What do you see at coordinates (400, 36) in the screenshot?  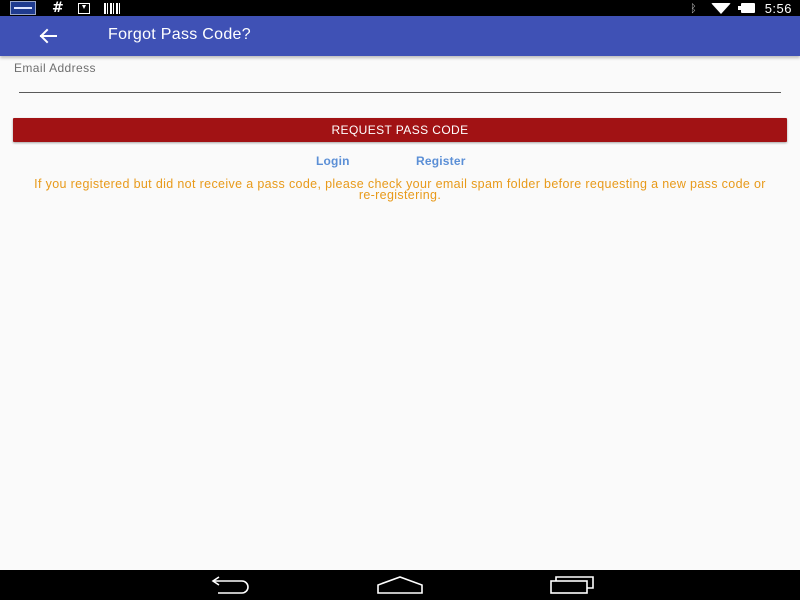 I see `app-bar: Forgot Pass Code?` at bounding box center [400, 36].